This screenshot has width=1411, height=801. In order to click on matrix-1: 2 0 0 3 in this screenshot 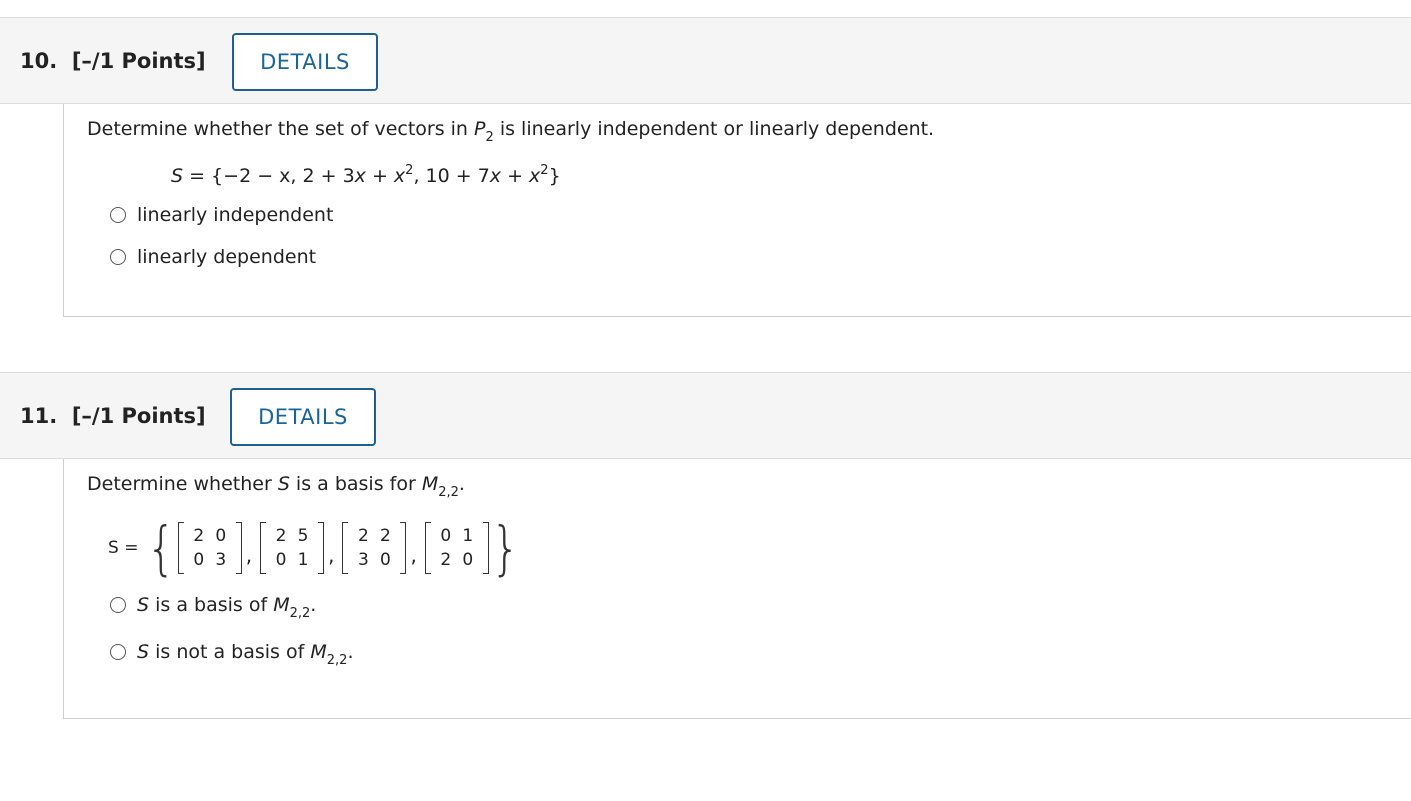, I will do `click(209, 548)`.